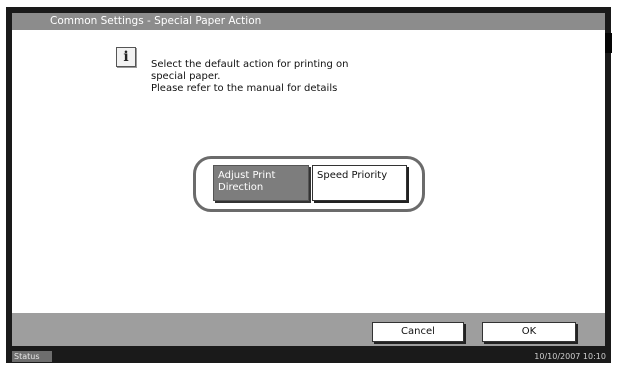 The width and height of the screenshot is (618, 370). Describe the element at coordinates (32, 356) in the screenshot. I see `status-button: Status` at that location.